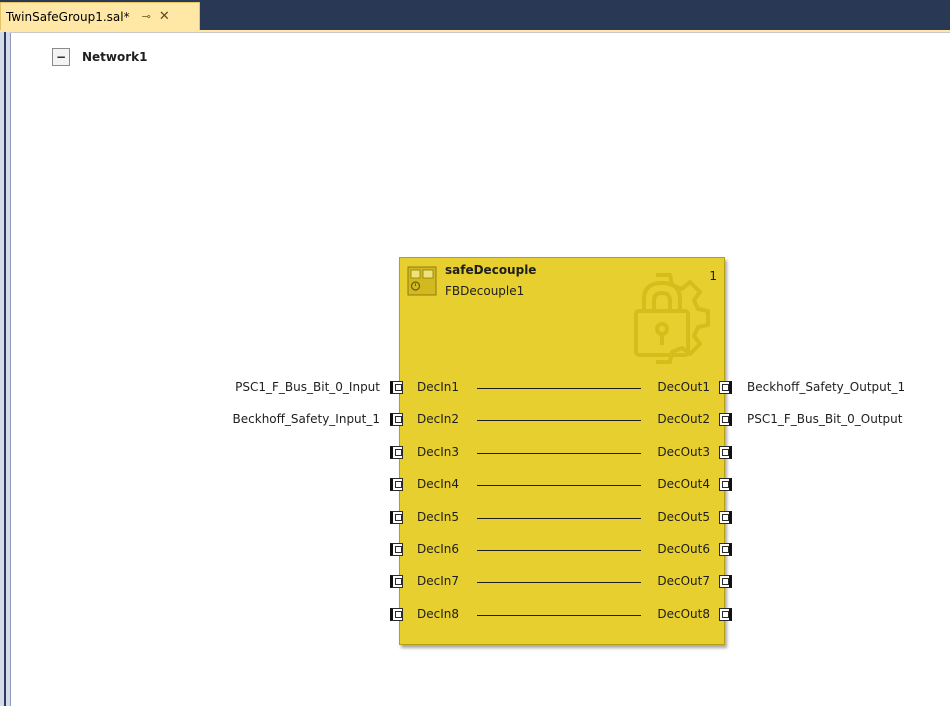 The height and width of the screenshot is (706, 950). I want to click on io-row: DecIn7 DecOut7, so click(475, 582).